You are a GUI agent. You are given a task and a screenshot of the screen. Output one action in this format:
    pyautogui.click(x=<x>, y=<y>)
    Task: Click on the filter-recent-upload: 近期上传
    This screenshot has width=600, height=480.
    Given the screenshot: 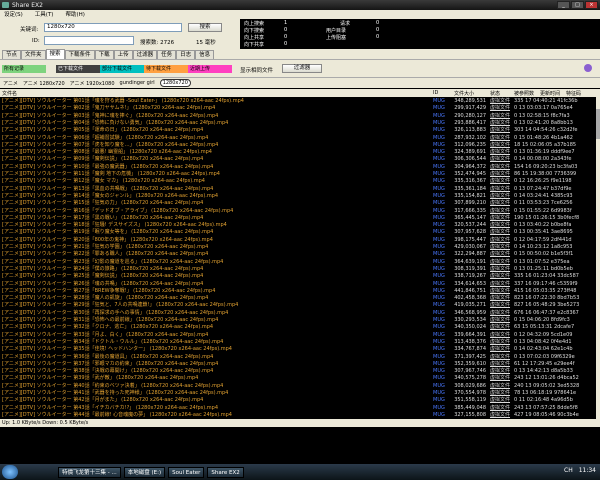 What is the action you would take?
    pyautogui.click(x=210, y=69)
    